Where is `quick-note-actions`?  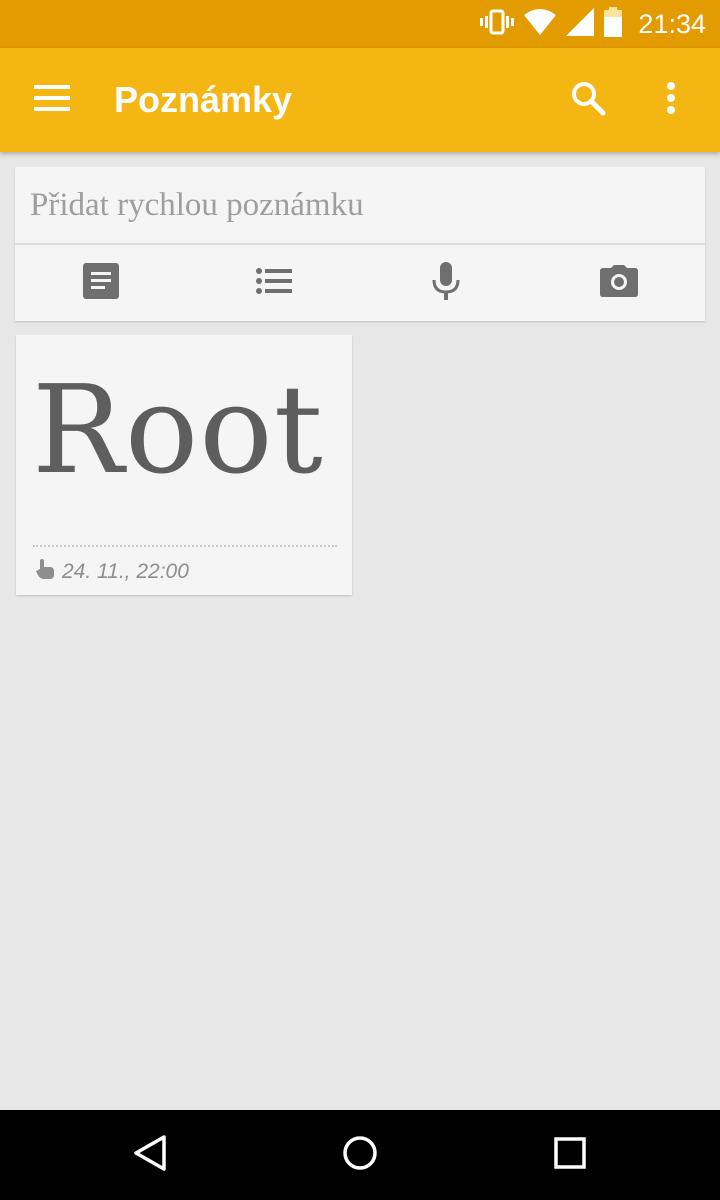 quick-note-actions is located at coordinates (360, 283).